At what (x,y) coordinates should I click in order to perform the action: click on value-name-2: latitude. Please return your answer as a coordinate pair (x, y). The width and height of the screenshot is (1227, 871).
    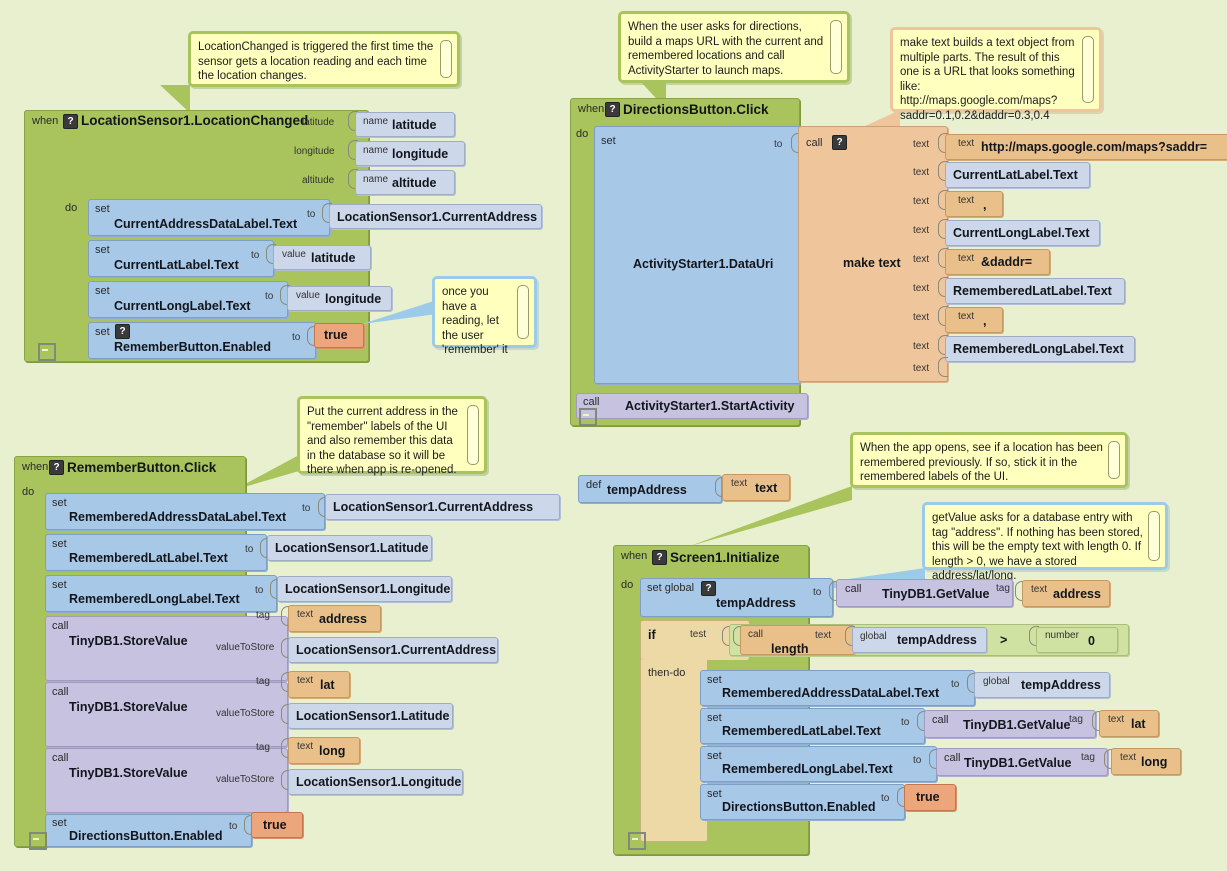
    Looking at the image, I should click on (333, 258).